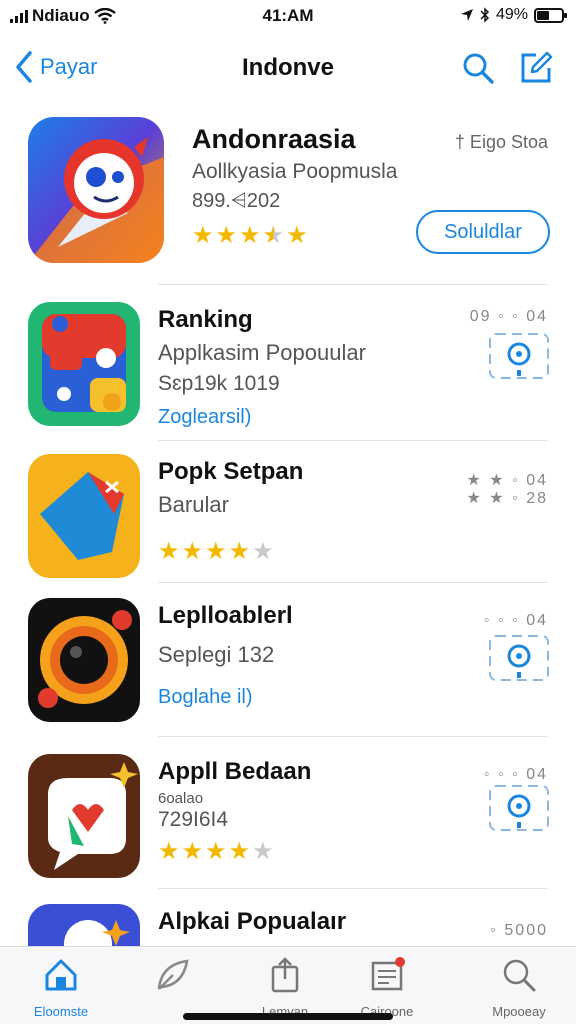 This screenshot has width=576, height=1024. Describe the element at coordinates (205, 319) in the screenshot. I see `app-name: Ranking` at that location.